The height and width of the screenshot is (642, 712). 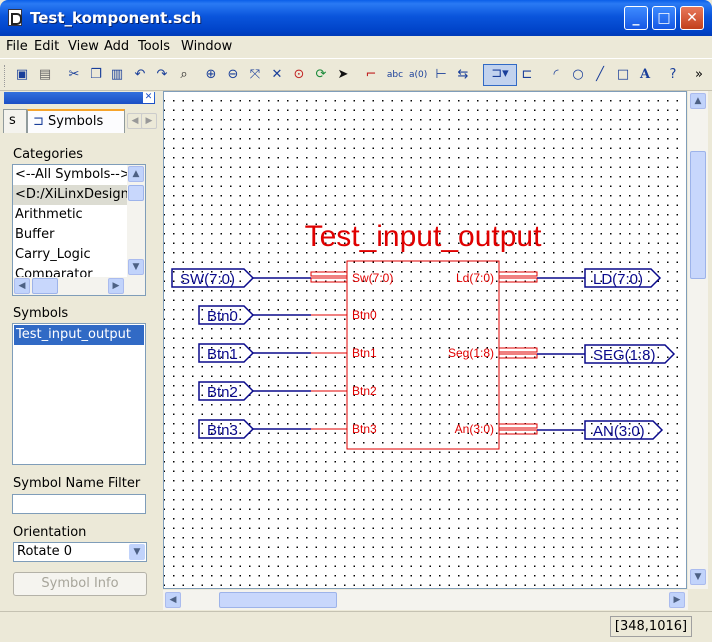 I want to click on tab-sources: s, so click(x=15, y=121).